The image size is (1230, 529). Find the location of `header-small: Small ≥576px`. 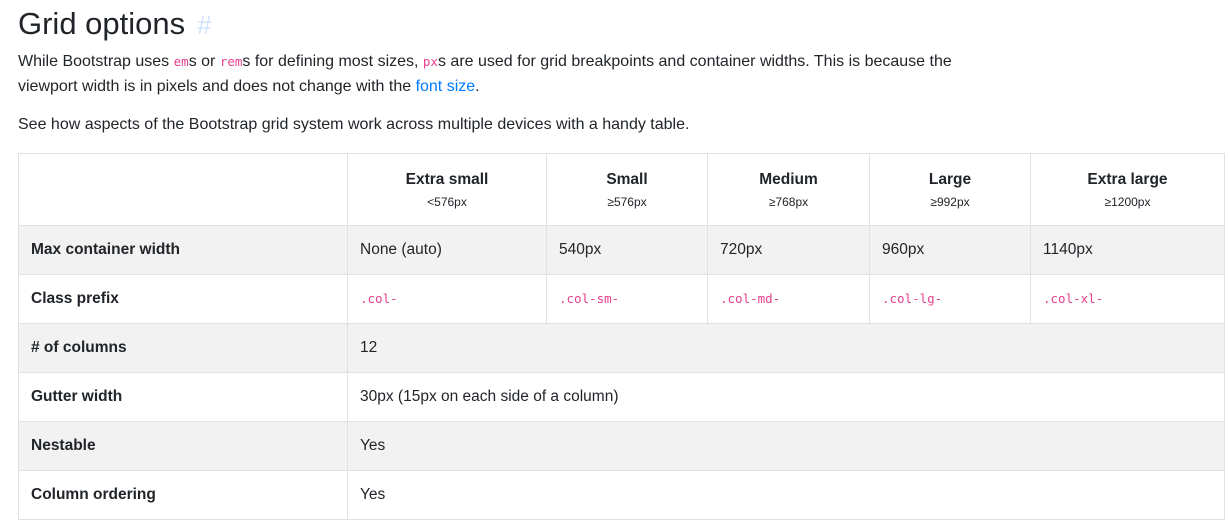

header-small: Small ≥576px is located at coordinates (627, 189).